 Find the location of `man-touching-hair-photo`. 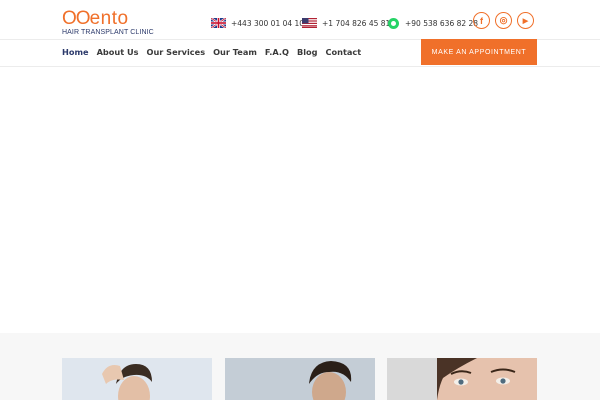

man-touching-hair-photo is located at coordinates (137, 379).